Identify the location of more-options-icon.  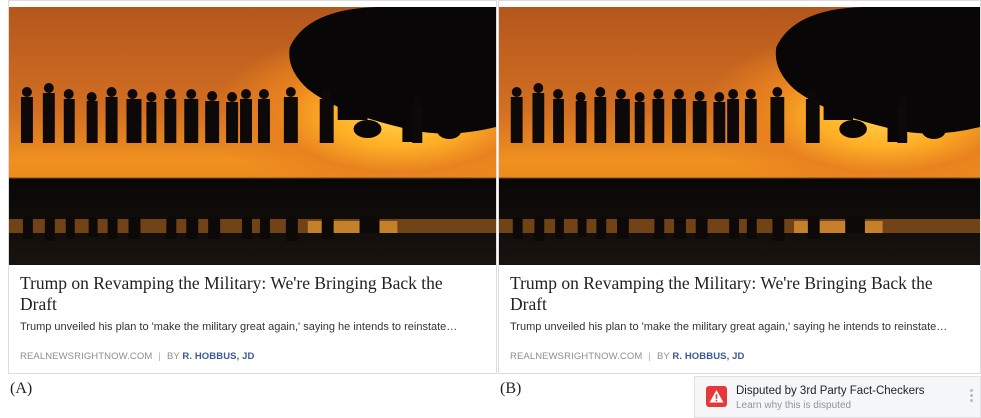
(972, 397).